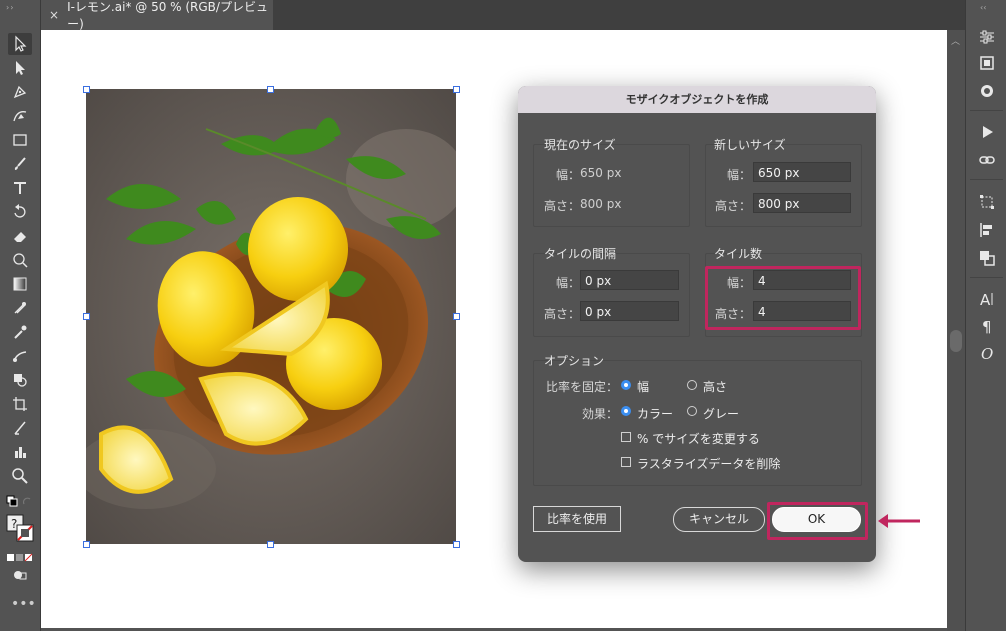  Describe the element at coordinates (738, 283) in the screenshot. I see `tile-count-width-label: 幅：` at that location.